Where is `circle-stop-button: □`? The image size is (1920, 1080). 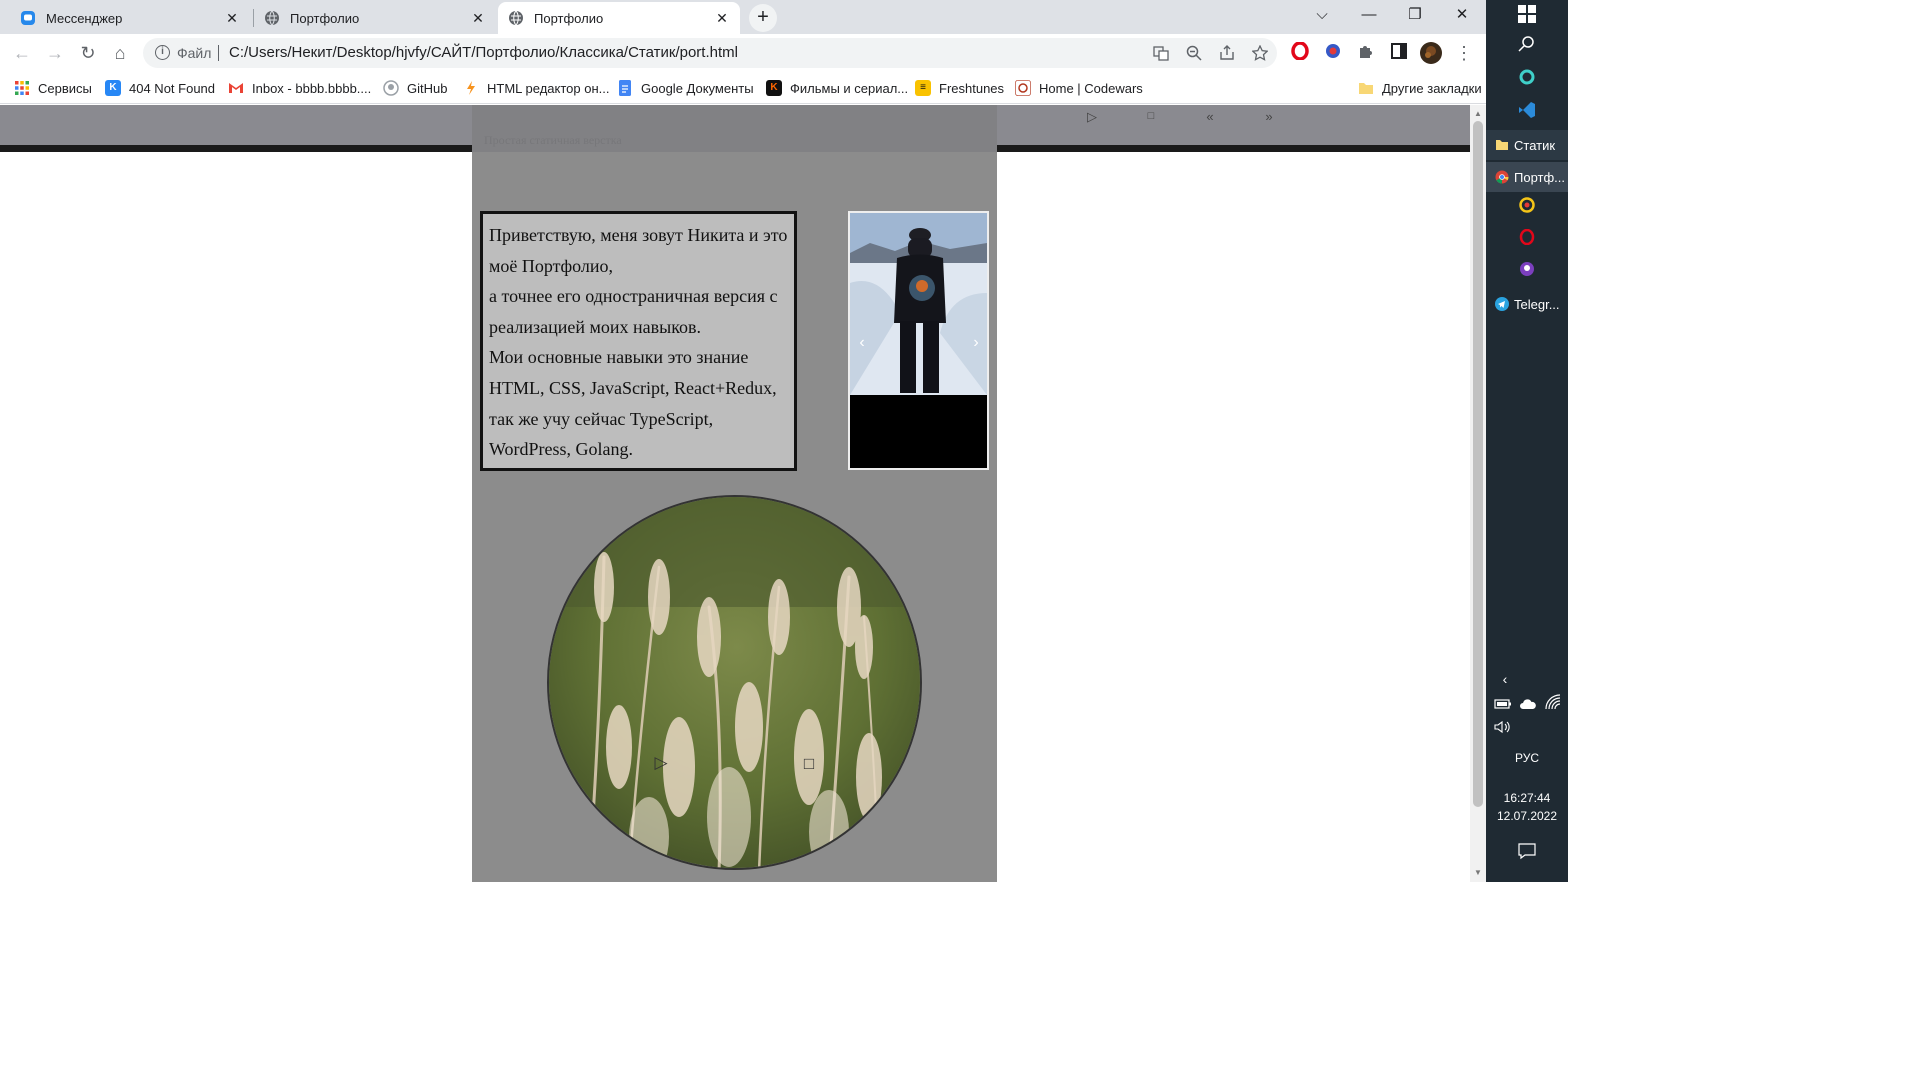 circle-stop-button: □ is located at coordinates (809, 764).